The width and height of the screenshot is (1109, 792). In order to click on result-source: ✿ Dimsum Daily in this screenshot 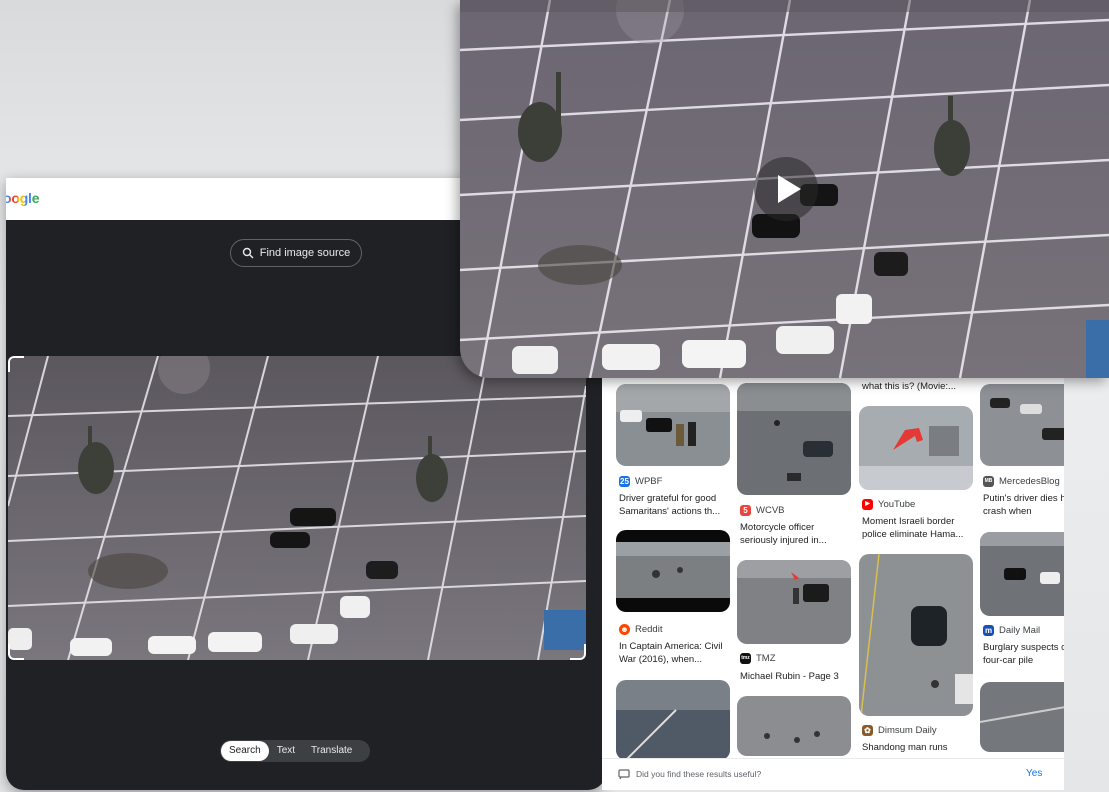, I will do `click(899, 730)`.